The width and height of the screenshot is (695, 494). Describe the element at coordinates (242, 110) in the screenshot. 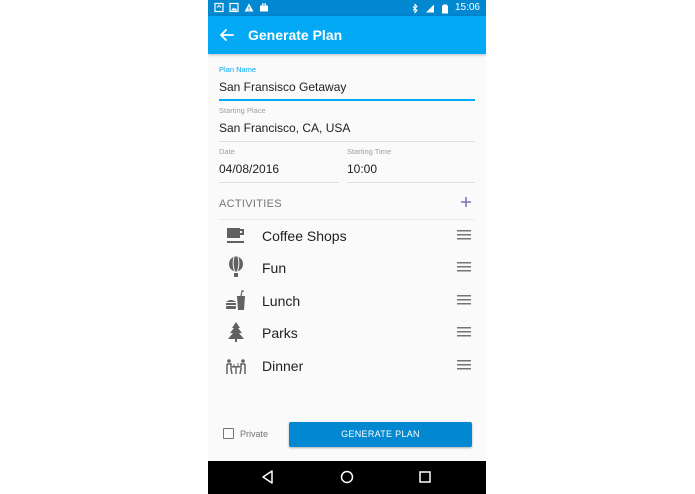

I see `starting-place-label: Starting Place` at that location.